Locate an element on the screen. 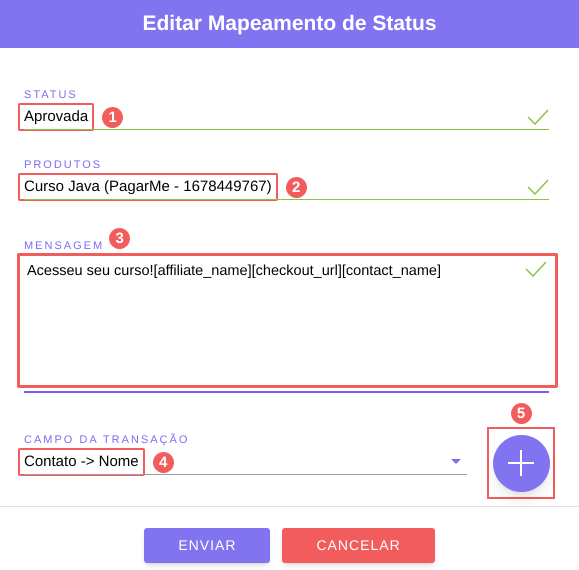 The image size is (579, 570). dropdown-arrow-icon is located at coordinates (456, 462).